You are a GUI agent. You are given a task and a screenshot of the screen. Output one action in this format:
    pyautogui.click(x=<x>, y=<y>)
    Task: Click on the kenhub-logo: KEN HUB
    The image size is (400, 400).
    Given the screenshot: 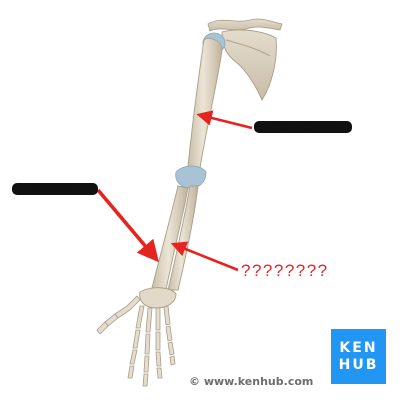 What is the action you would take?
    pyautogui.click(x=358, y=356)
    